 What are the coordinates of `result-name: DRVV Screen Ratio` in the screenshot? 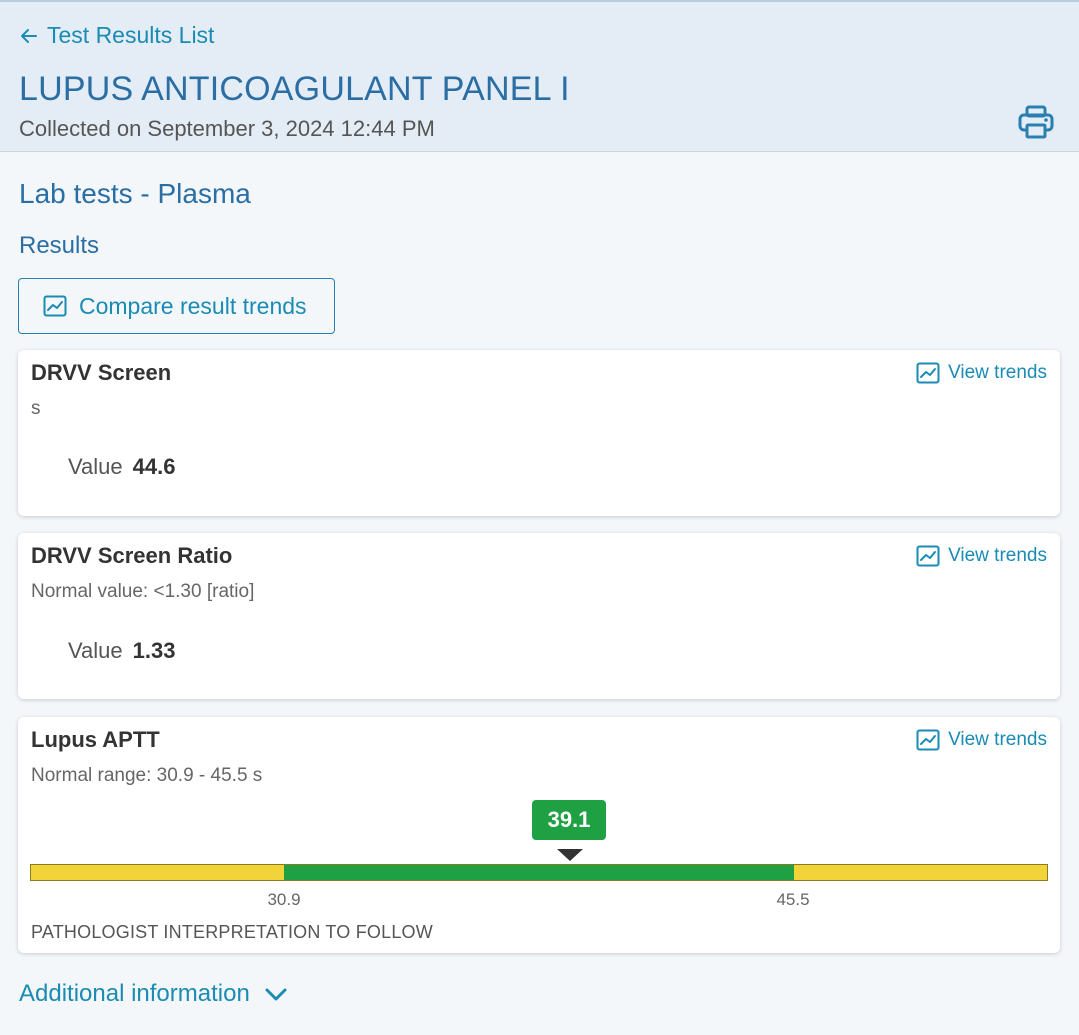 It's located at (132, 555).